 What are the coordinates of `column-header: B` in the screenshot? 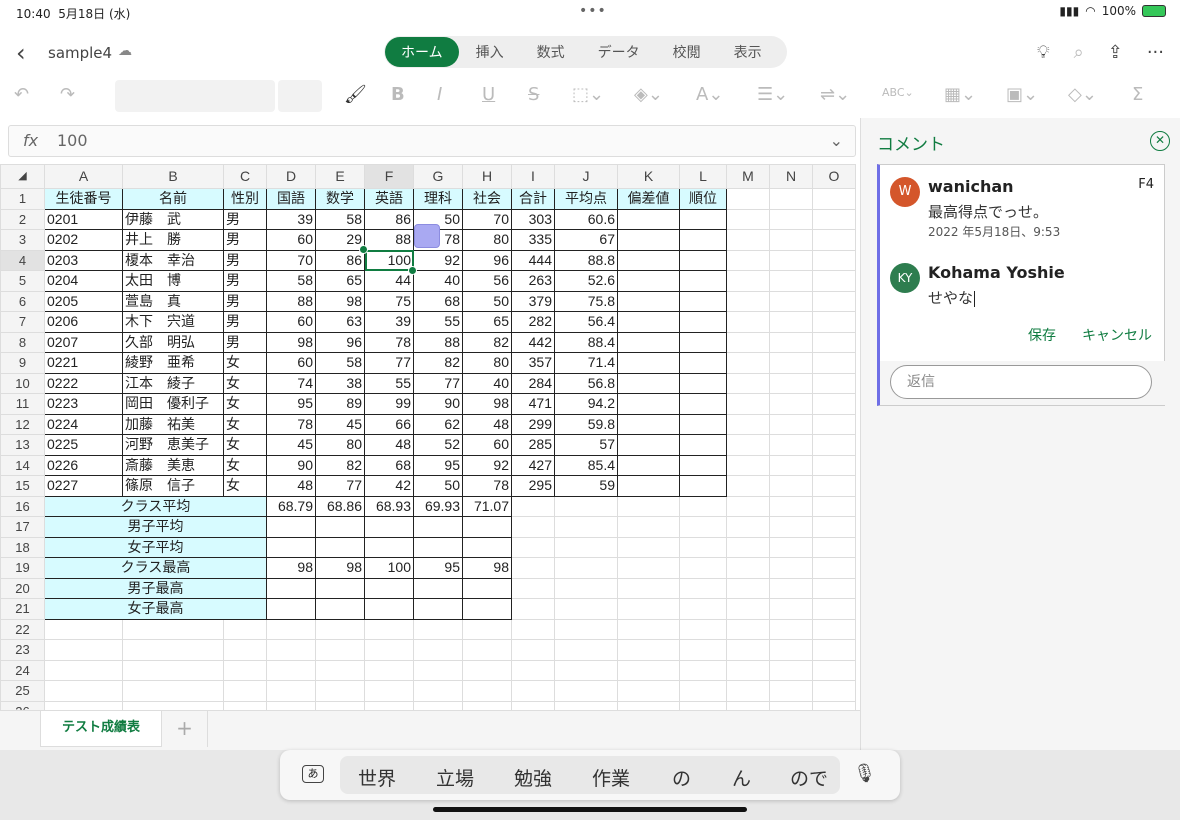 It's located at (173, 176).